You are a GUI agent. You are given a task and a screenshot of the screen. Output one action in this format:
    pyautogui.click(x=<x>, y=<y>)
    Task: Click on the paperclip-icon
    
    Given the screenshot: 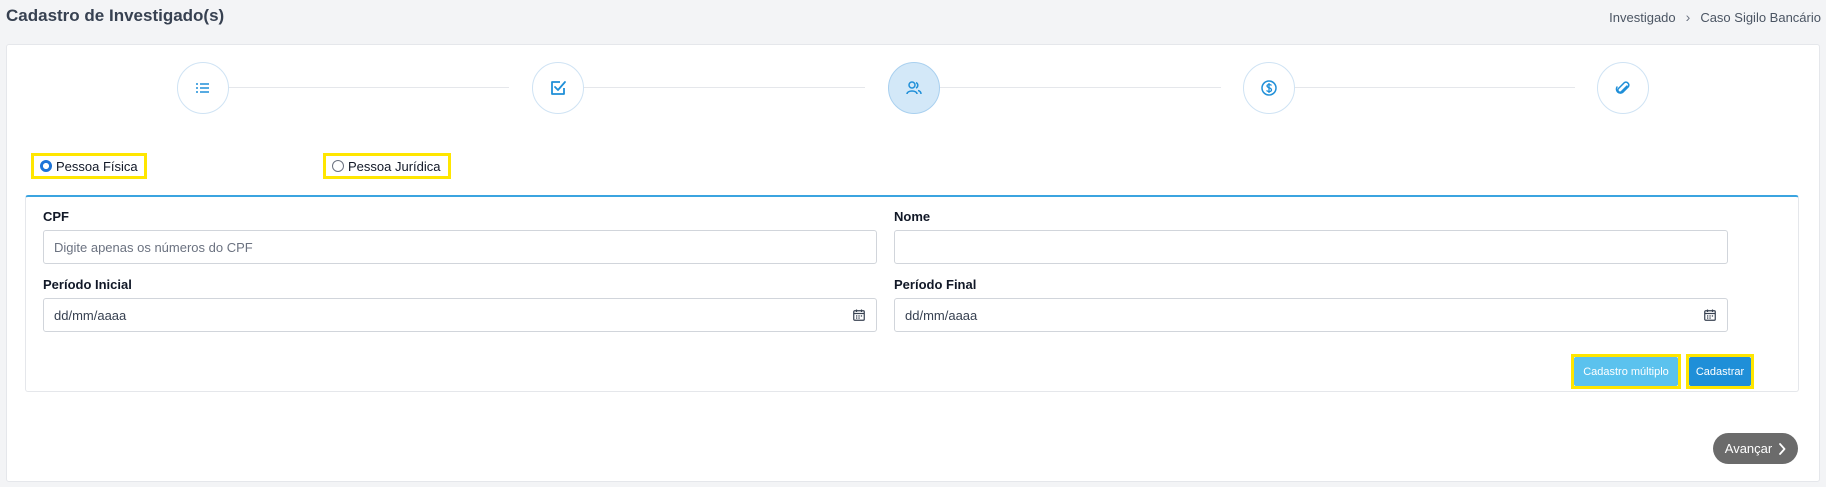 What is the action you would take?
    pyautogui.click(x=1622, y=87)
    